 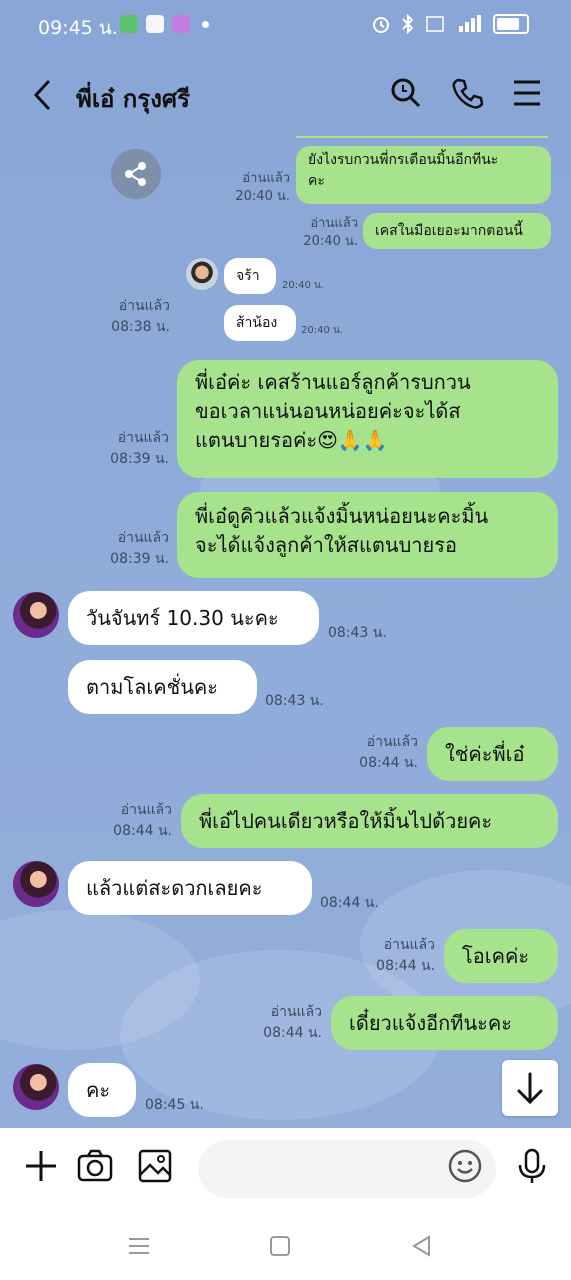 I want to click on read-receipt: อ่านแล้ว 08:38 น., so click(x=140, y=316).